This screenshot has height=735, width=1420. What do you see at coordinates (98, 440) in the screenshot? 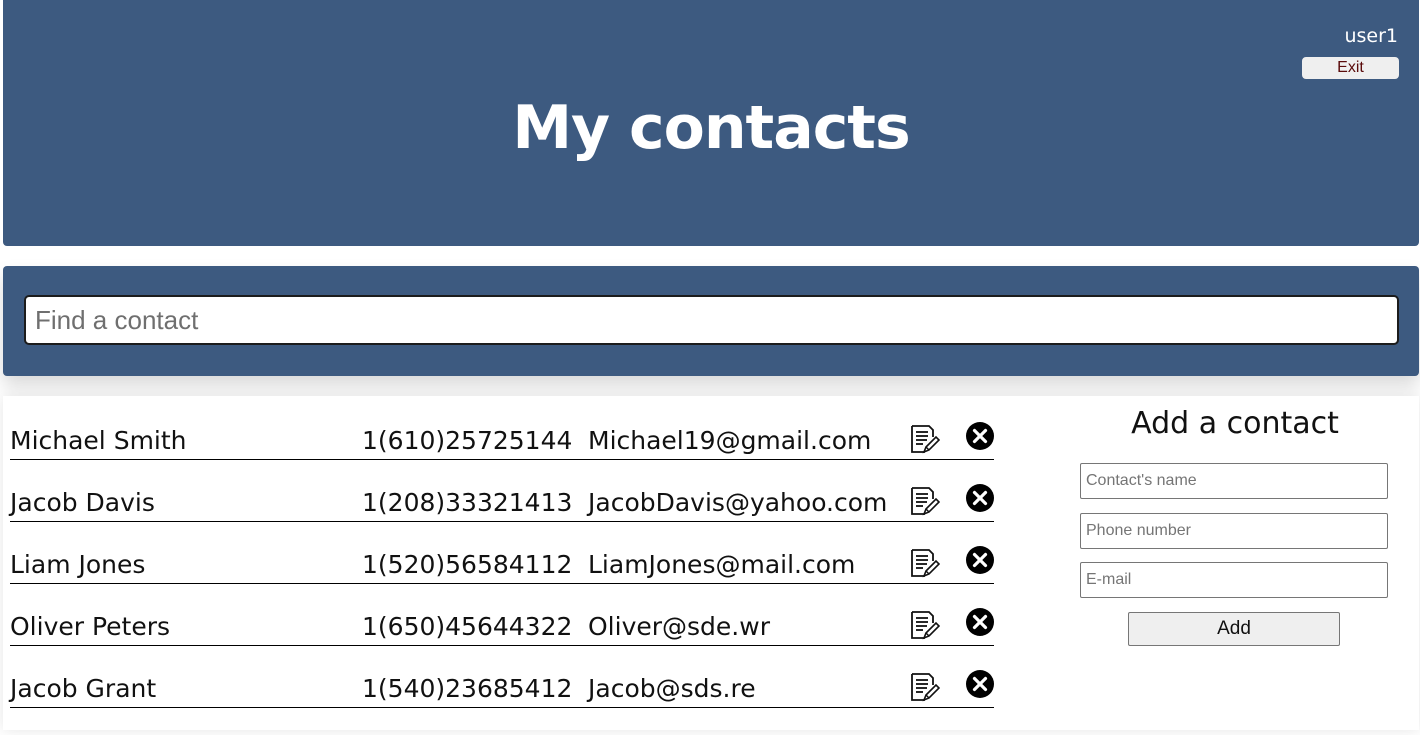
I see `contact-name: Michael Smith` at bounding box center [98, 440].